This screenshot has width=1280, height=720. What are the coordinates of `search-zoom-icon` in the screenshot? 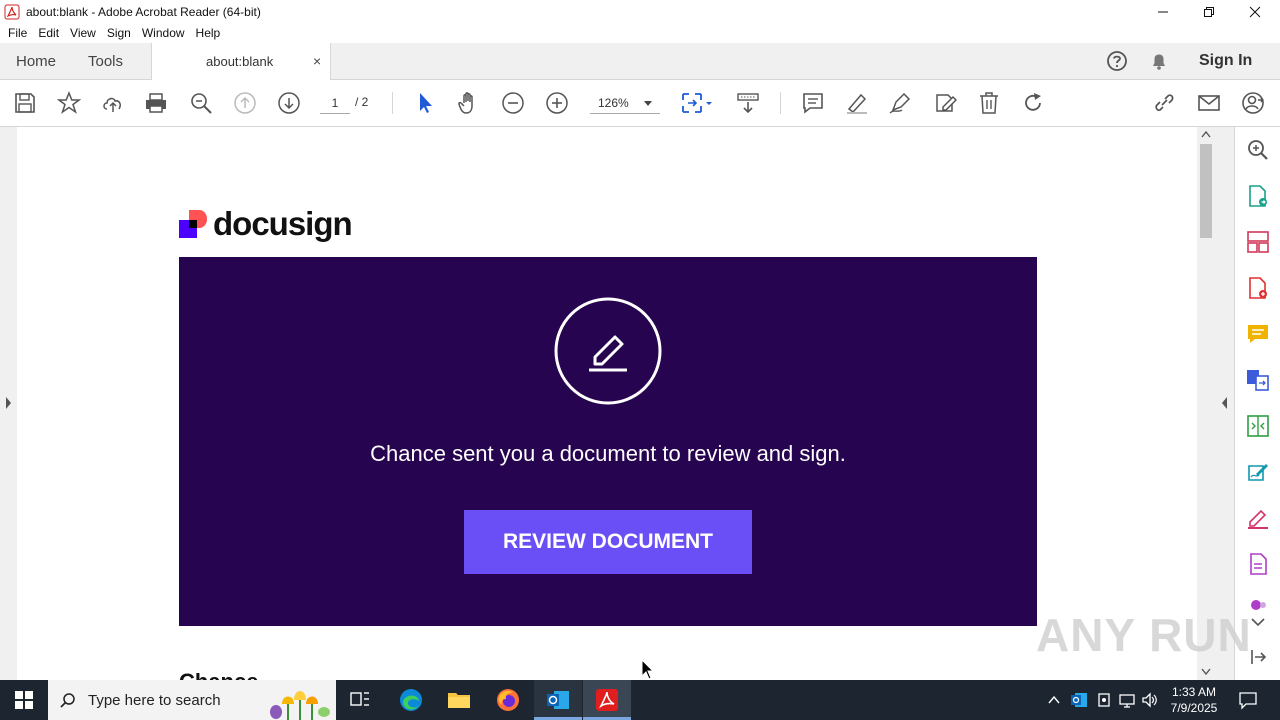 It's located at (1258, 150).